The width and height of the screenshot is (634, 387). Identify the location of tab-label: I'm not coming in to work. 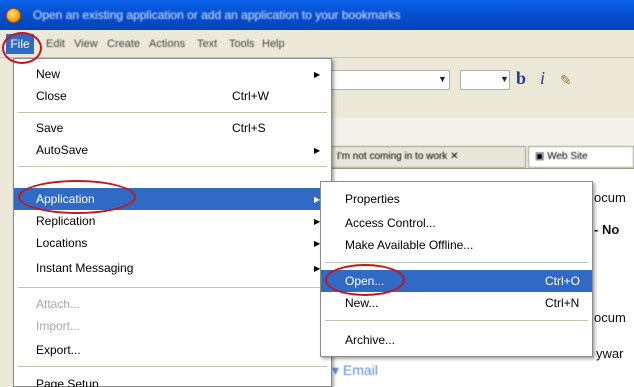
(392, 156).